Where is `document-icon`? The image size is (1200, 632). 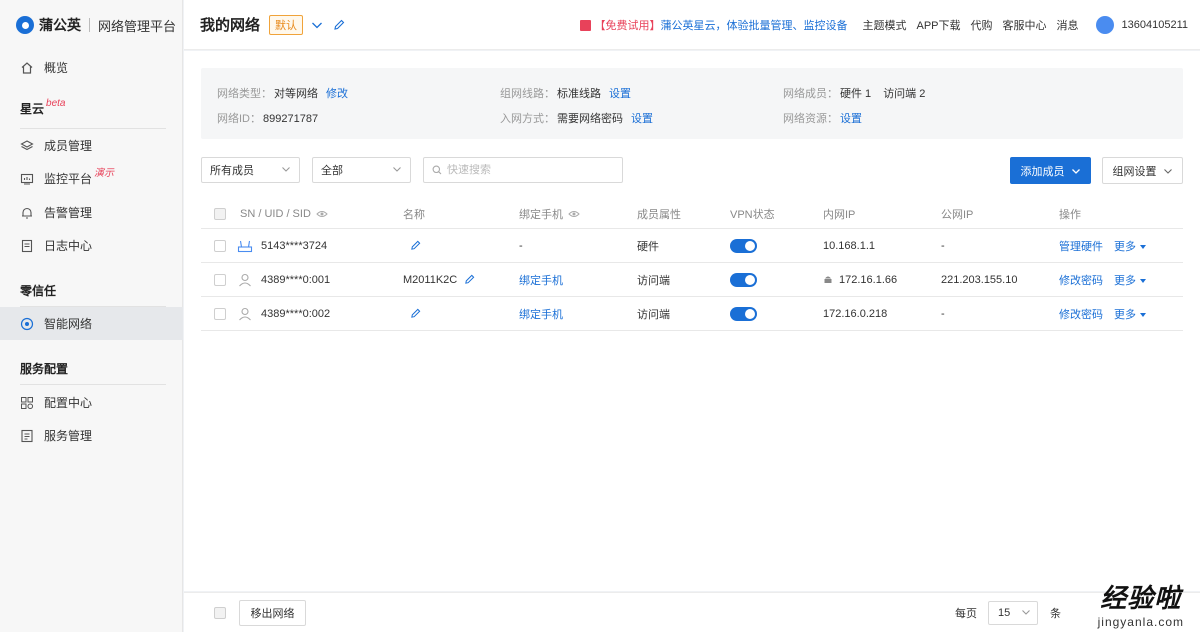
document-icon is located at coordinates (27, 246).